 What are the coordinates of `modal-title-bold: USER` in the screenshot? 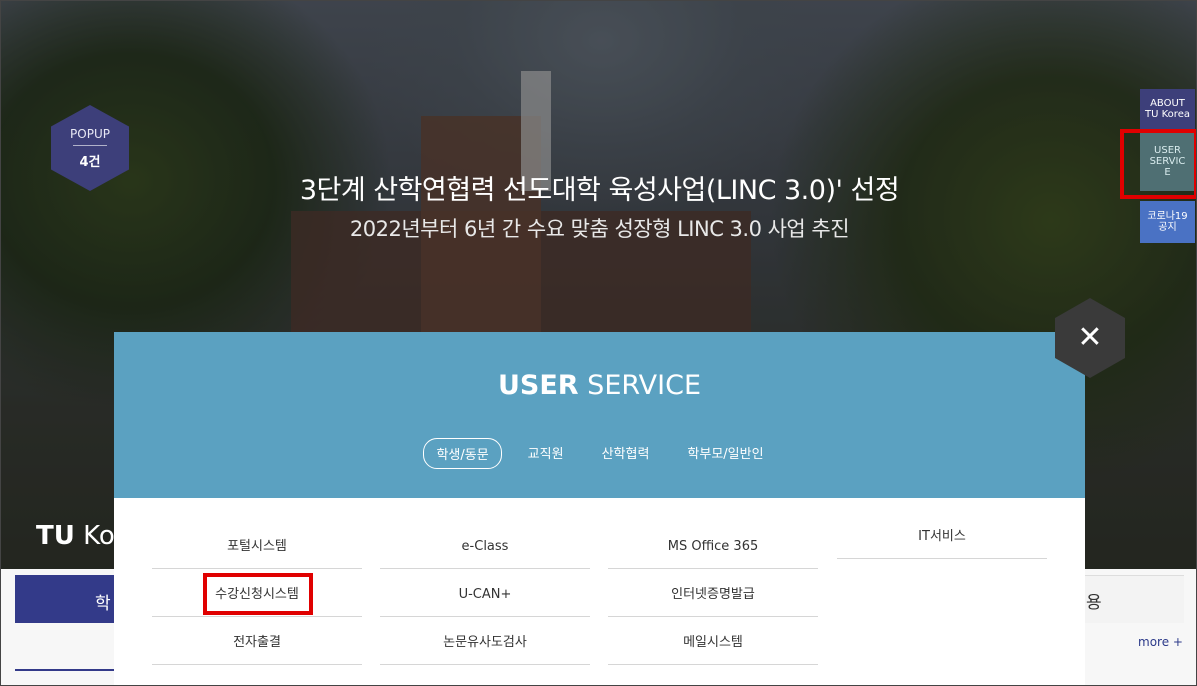 It's located at (538, 385).